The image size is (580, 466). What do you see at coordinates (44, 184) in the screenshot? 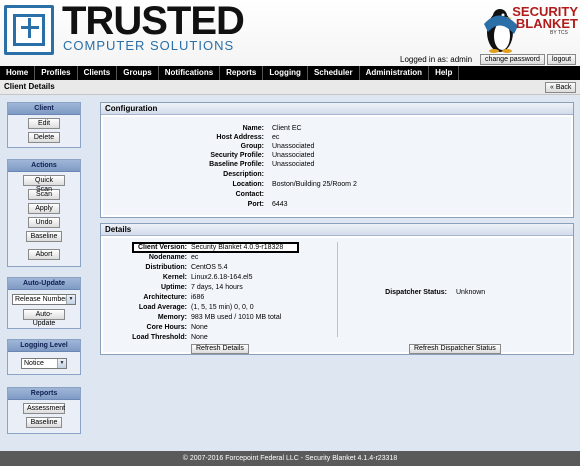
I see `quick-scan-button: Quick Scan` at bounding box center [44, 184].